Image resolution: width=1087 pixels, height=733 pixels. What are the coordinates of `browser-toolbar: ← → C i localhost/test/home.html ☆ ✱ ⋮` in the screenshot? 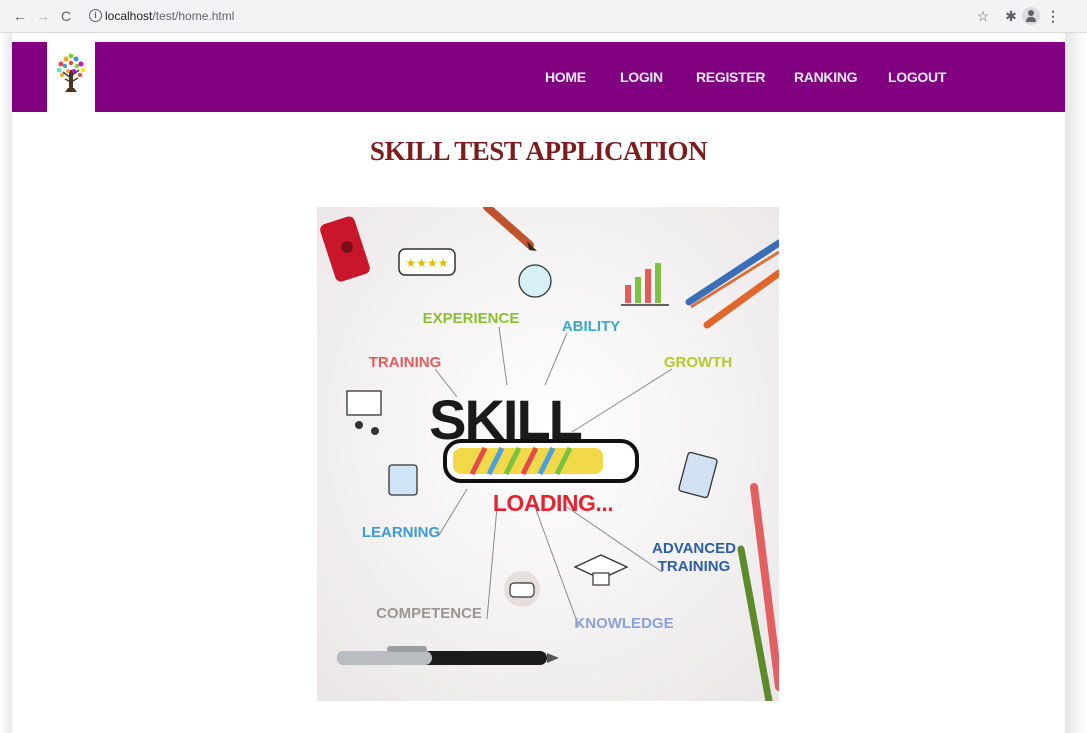 It's located at (543, 16).